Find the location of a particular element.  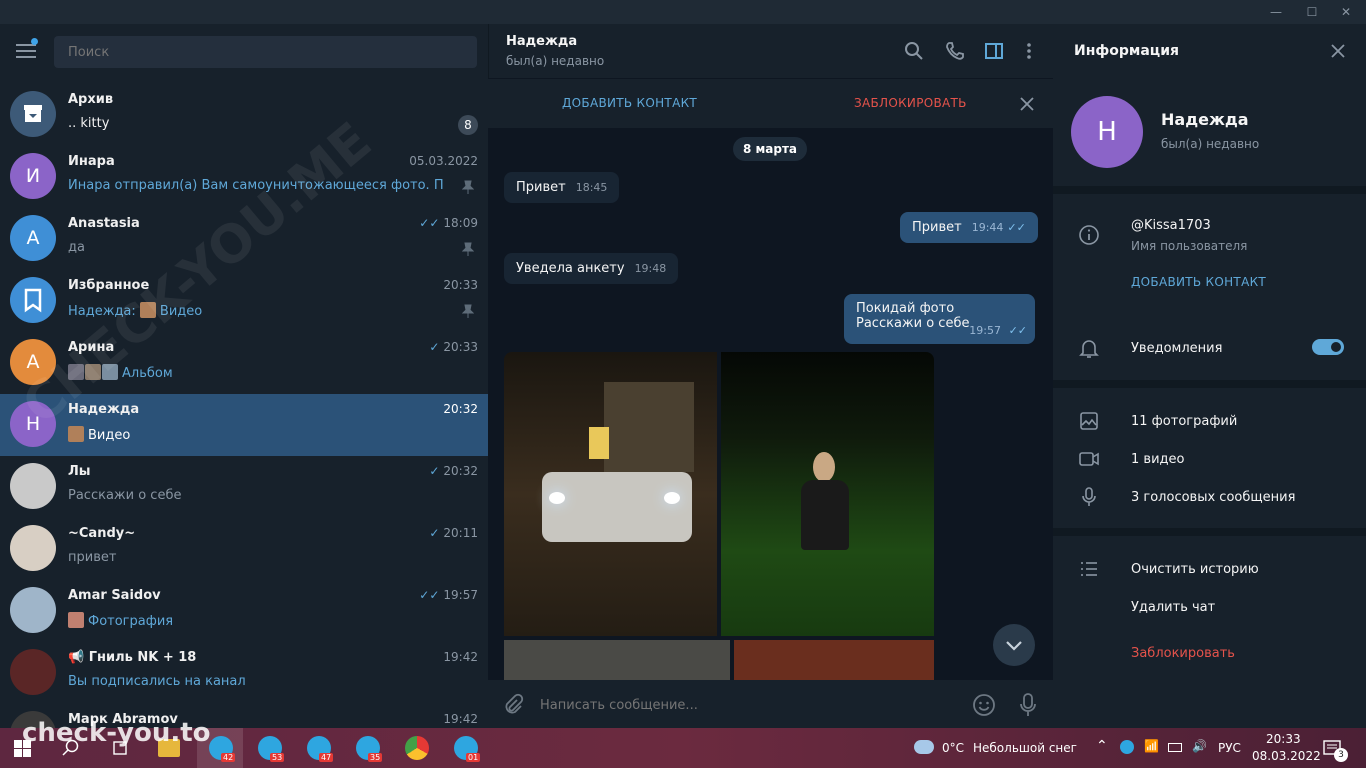

chat-item-anastasia: A Anastasia ✓✓ 18:09 да is located at coordinates (244, 239).